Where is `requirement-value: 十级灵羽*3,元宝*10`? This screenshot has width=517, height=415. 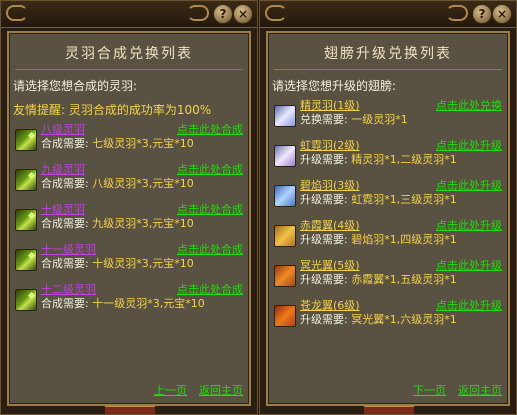 requirement-value: 十级灵羽*3,元宝*10 is located at coordinates (143, 263).